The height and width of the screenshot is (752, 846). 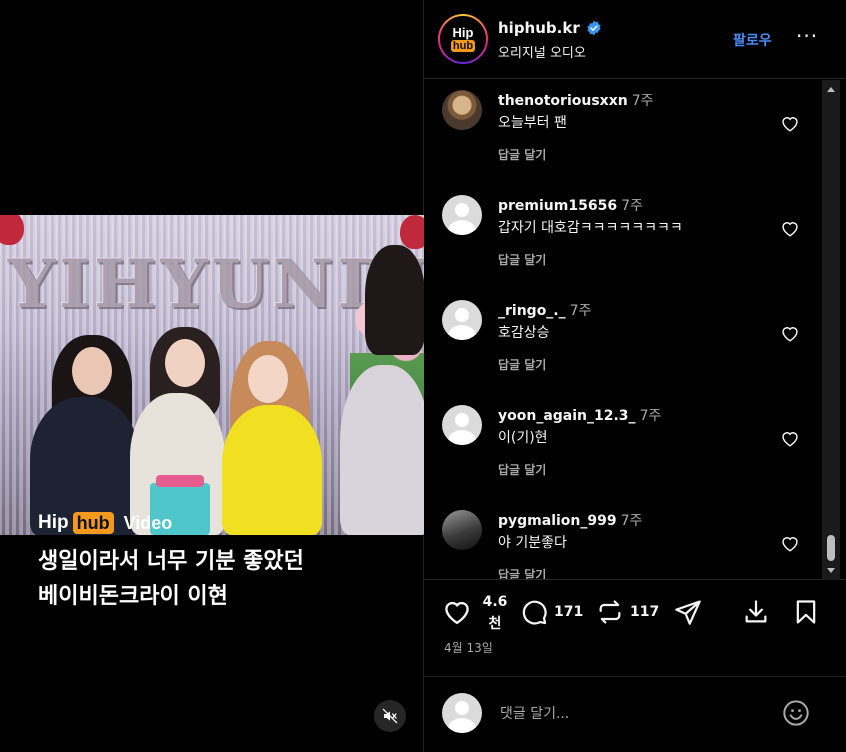 I want to click on paper-plane-icon, so click(x=688, y=612).